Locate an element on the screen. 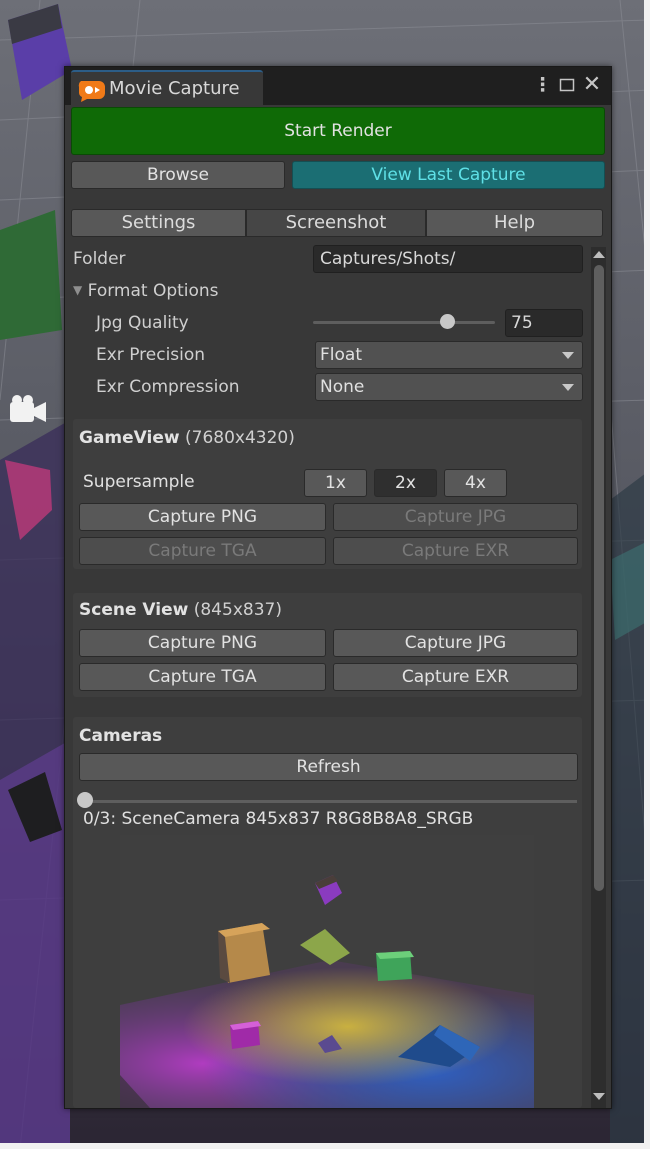 The width and height of the screenshot is (650, 1149). exr-precision-label: Exr Precision is located at coordinates (151, 355).